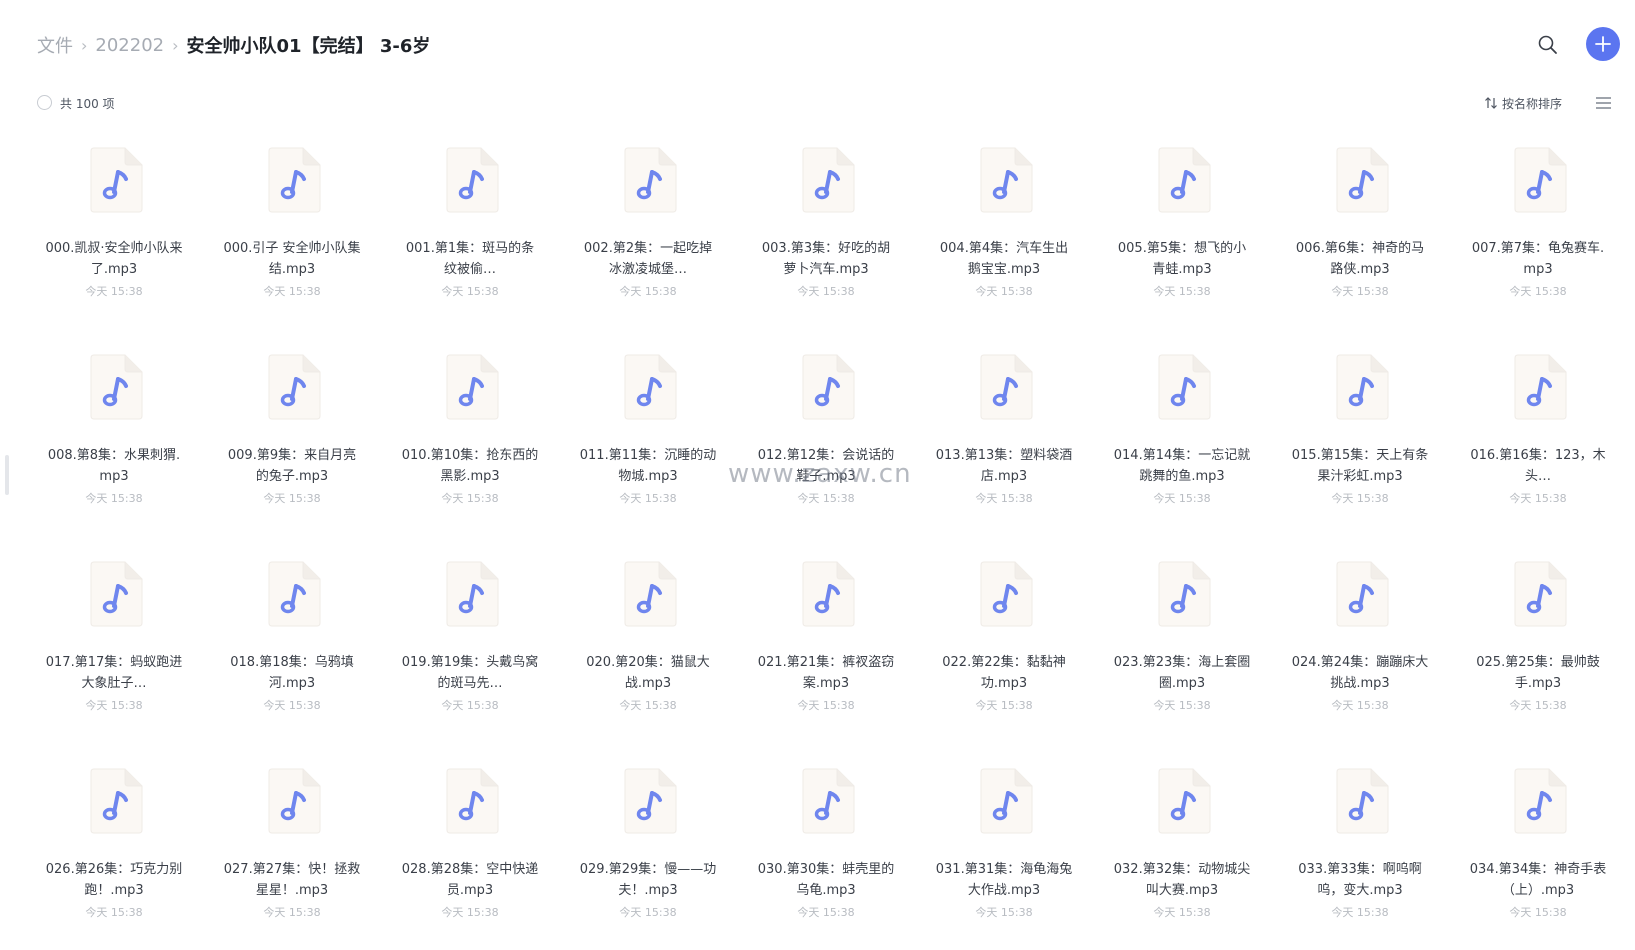 The width and height of the screenshot is (1635, 950). I want to click on file-item-23: 022.第22集：黏黏神功.mp3 今天 15:38, so click(1004, 652).